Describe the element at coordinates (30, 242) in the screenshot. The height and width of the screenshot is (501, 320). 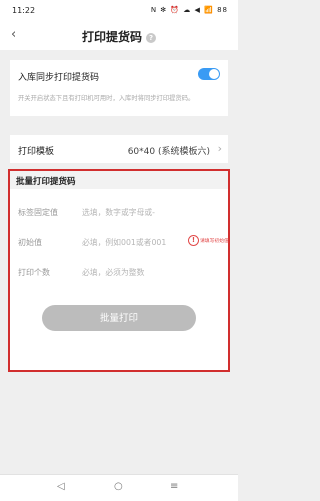
I see `initial-value-label: 初始值` at that location.